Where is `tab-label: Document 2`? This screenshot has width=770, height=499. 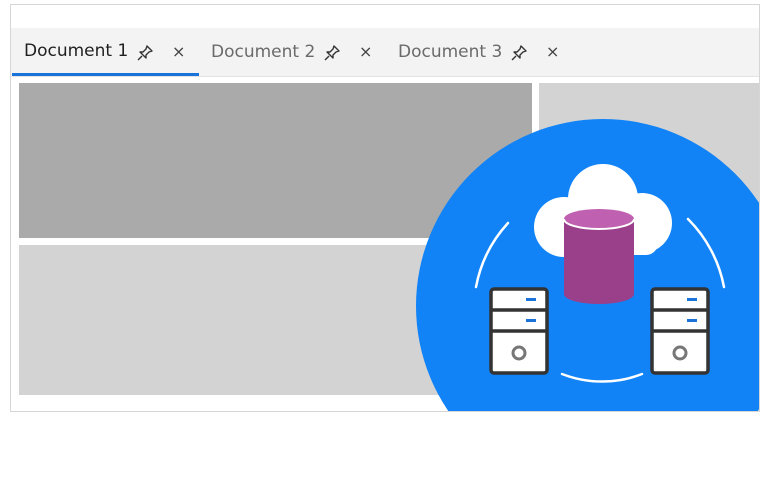
tab-label: Document 2 is located at coordinates (263, 52).